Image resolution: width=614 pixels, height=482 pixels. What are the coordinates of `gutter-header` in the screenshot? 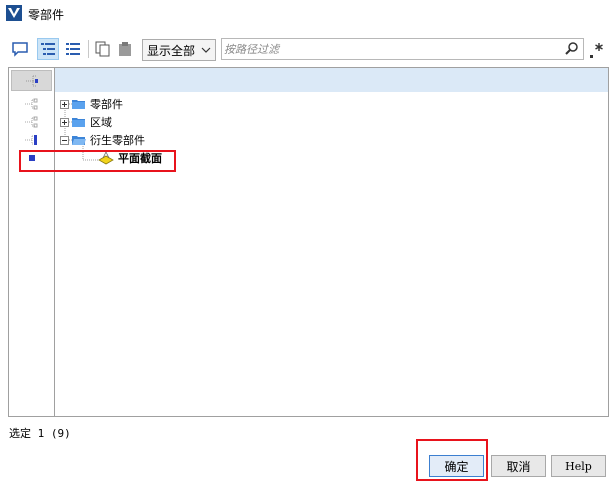 It's located at (31, 80).